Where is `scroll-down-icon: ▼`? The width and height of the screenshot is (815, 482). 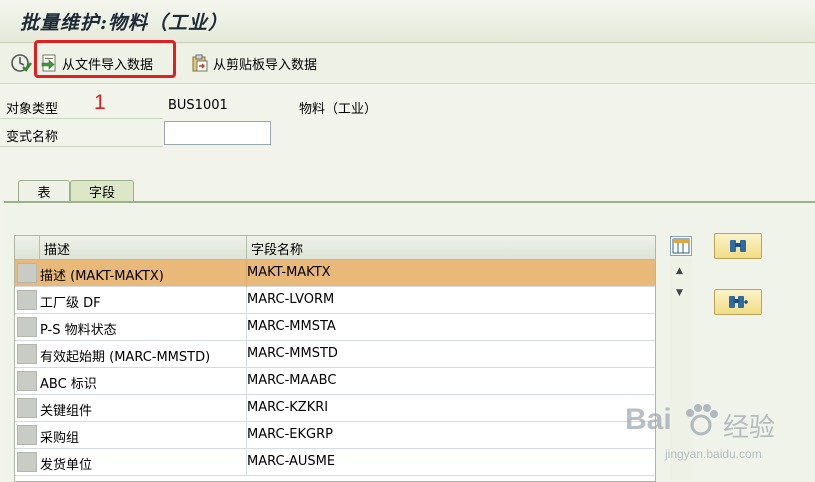
scroll-down-icon: ▼ is located at coordinates (679, 293).